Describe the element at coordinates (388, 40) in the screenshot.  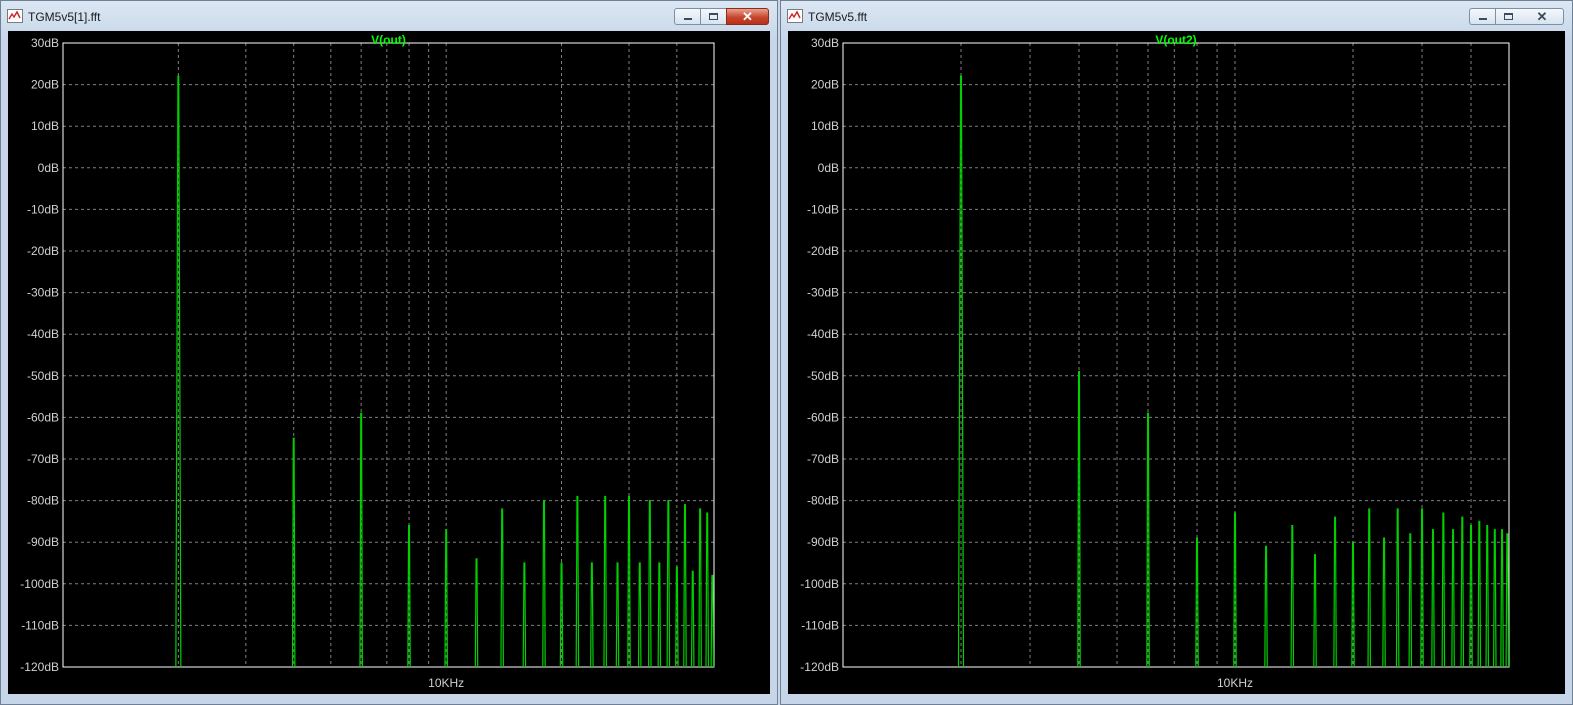
I see `trace-title: V(out)` at that location.